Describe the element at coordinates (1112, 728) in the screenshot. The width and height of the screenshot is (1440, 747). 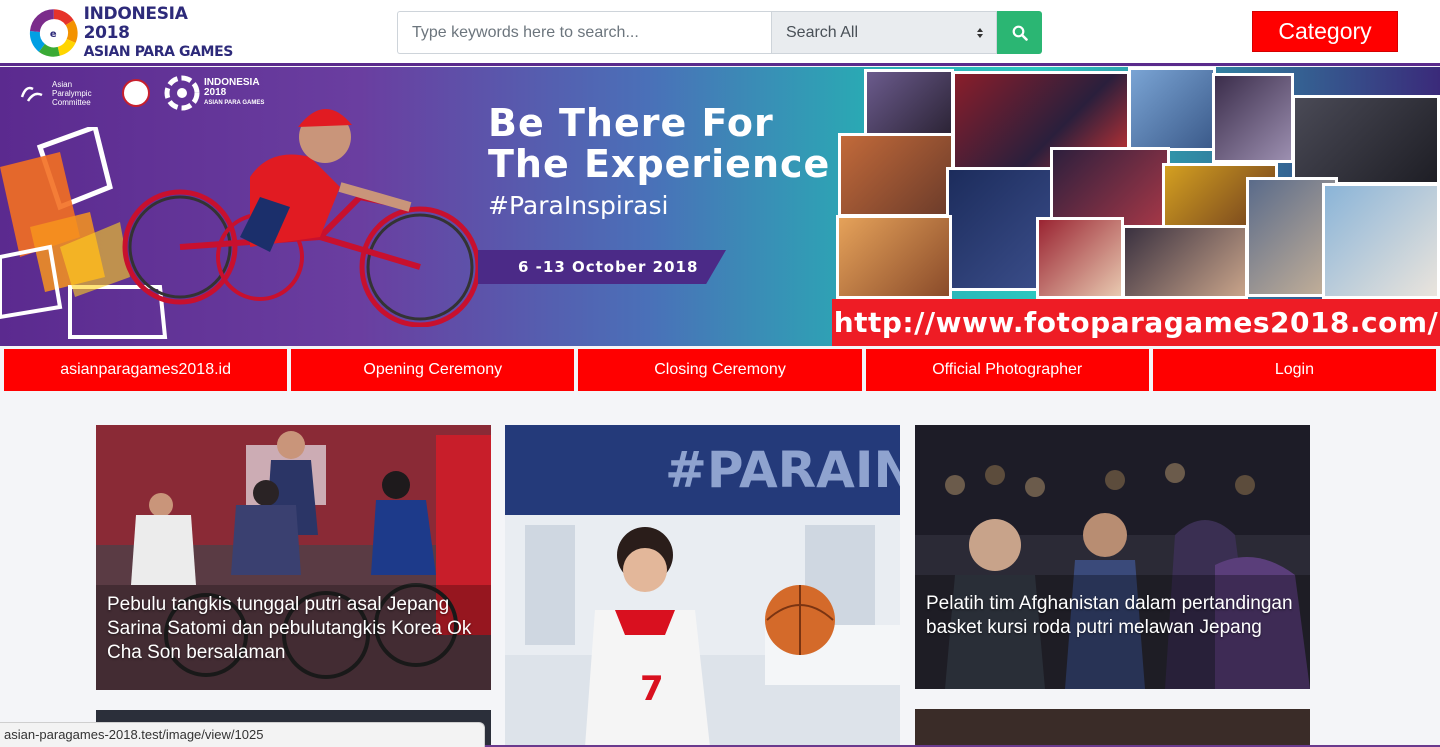
I see `gallery-card` at that location.